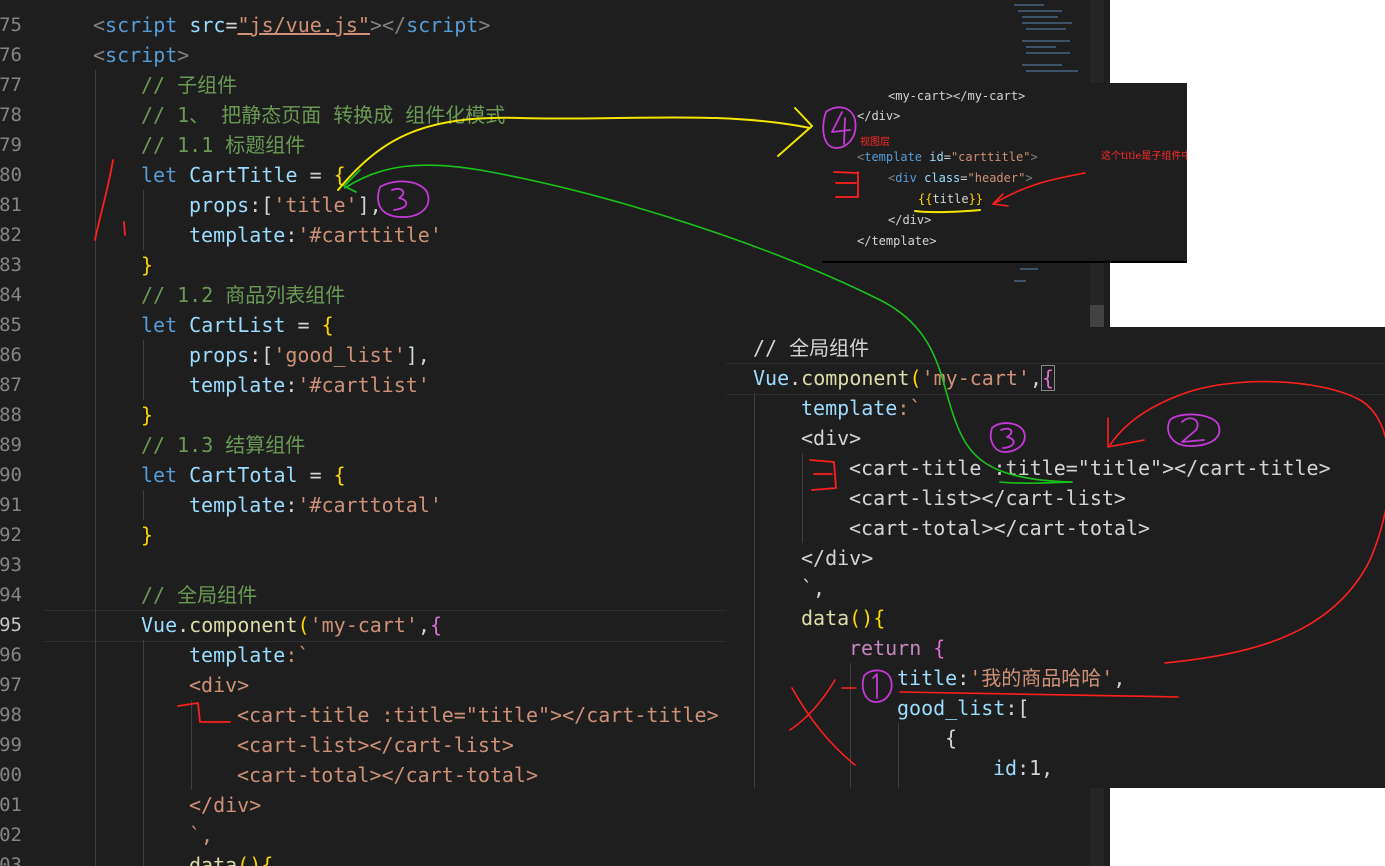 The image size is (1385, 866). I want to click on token: div, so click(906, 178).